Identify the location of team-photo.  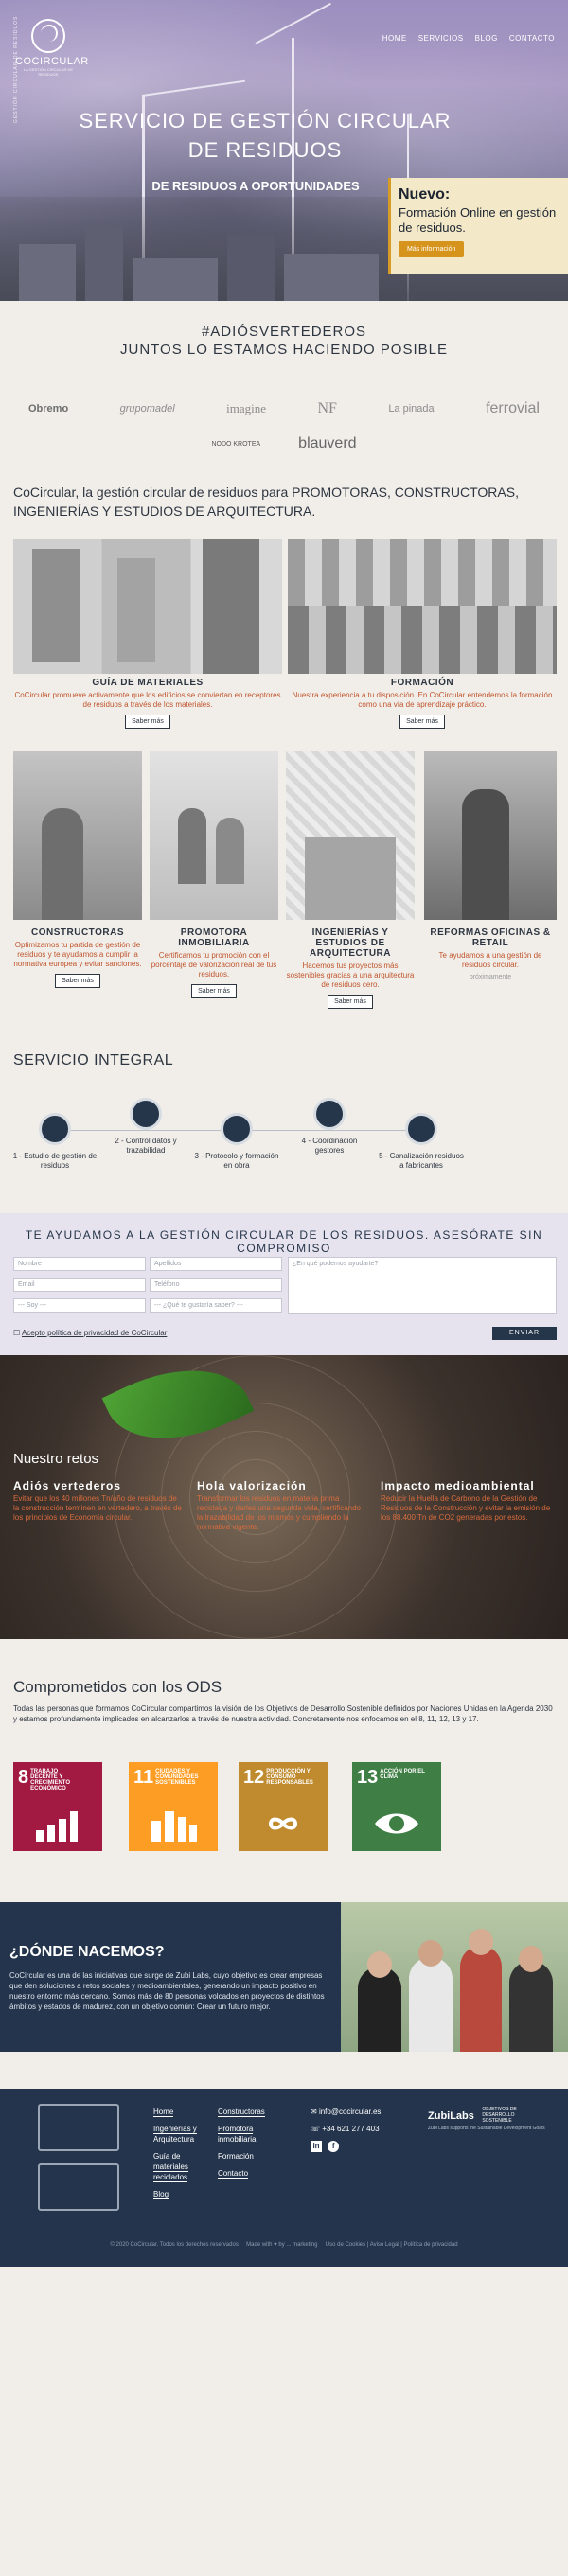
(454, 1977).